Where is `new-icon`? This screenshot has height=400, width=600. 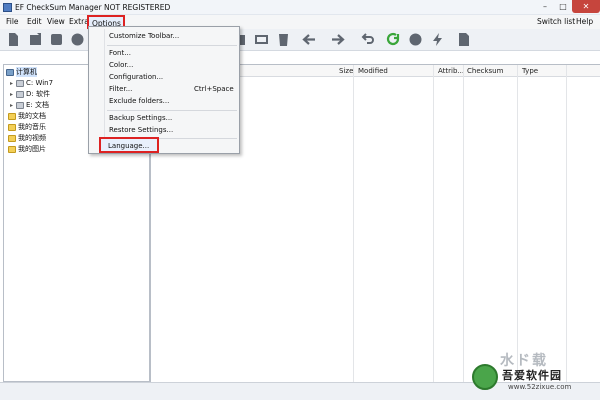
new-icon is located at coordinates (13, 39).